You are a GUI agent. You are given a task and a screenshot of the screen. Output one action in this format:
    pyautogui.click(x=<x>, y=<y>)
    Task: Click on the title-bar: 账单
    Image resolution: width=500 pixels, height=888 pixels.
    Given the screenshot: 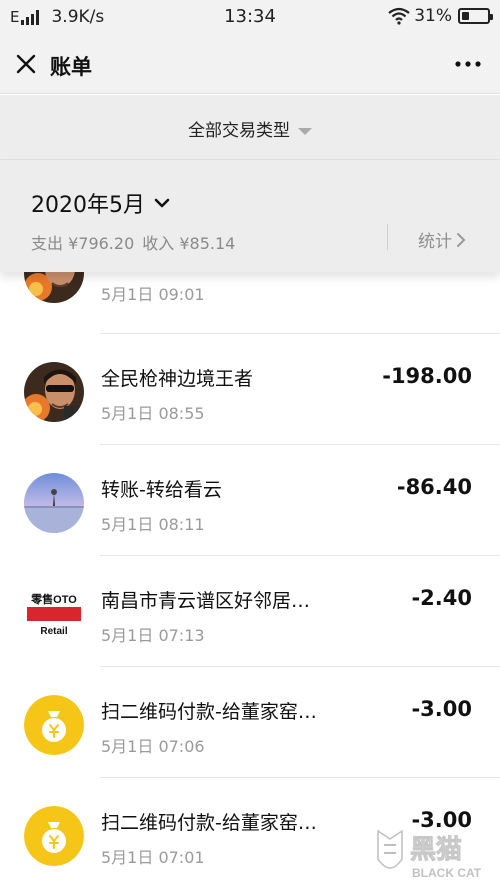 What is the action you would take?
    pyautogui.click(x=250, y=64)
    